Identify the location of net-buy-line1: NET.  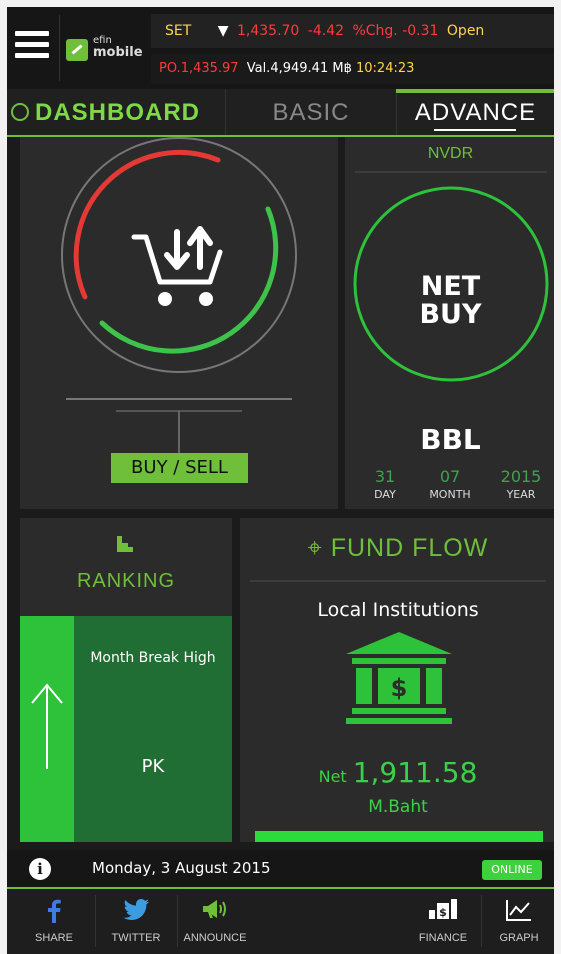
(450, 286).